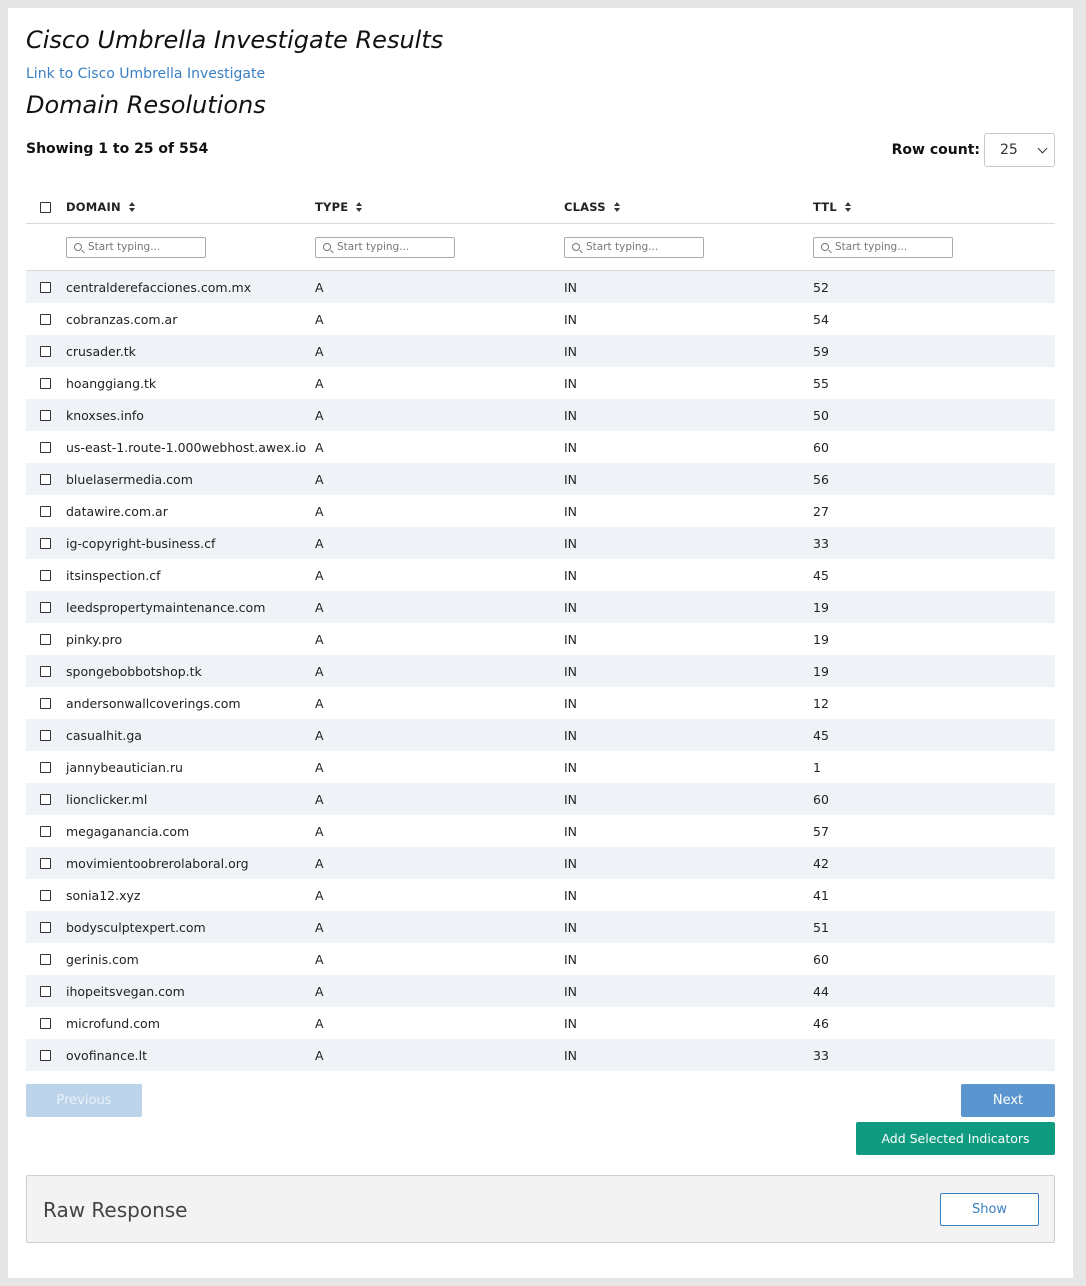  Describe the element at coordinates (540, 863) in the screenshot. I see `table-row: movimientoobrerolaboral.org A IN 42` at that location.